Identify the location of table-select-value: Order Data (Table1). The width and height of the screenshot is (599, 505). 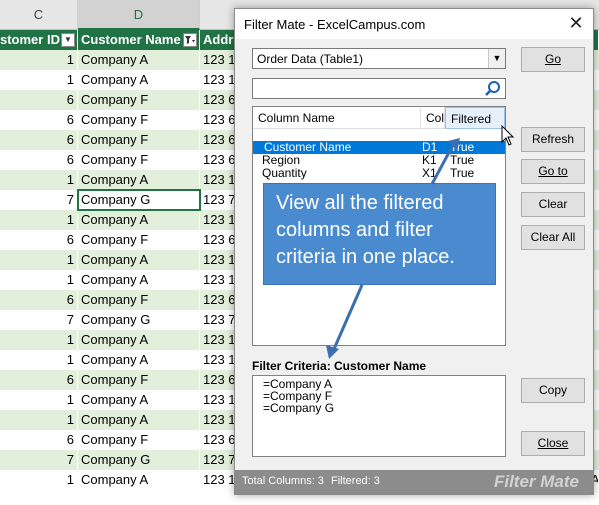
(310, 59).